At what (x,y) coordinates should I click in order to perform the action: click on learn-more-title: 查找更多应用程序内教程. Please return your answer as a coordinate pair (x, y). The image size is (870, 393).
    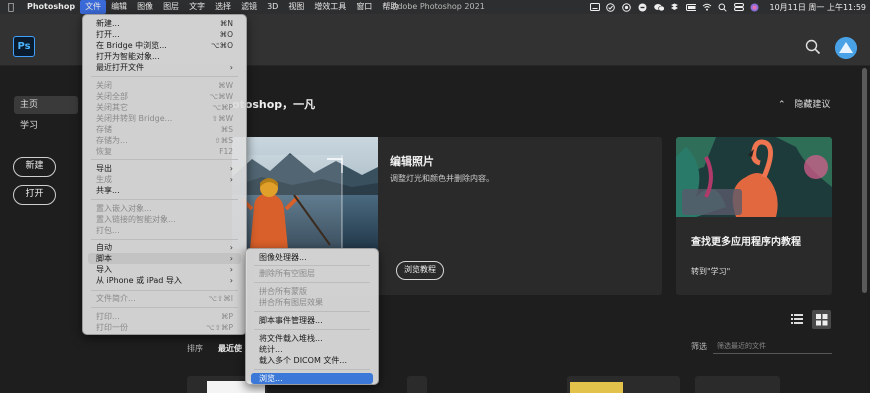
    Looking at the image, I should click on (746, 242).